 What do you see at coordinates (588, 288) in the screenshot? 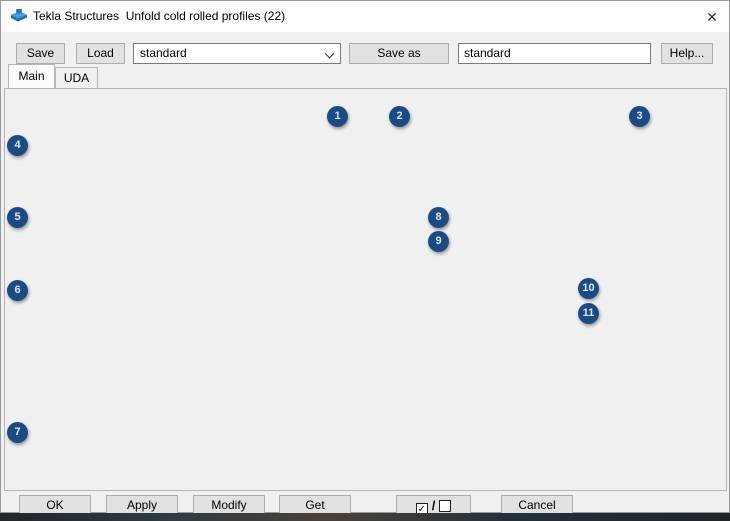
I see `step-badge-10: 10` at bounding box center [588, 288].